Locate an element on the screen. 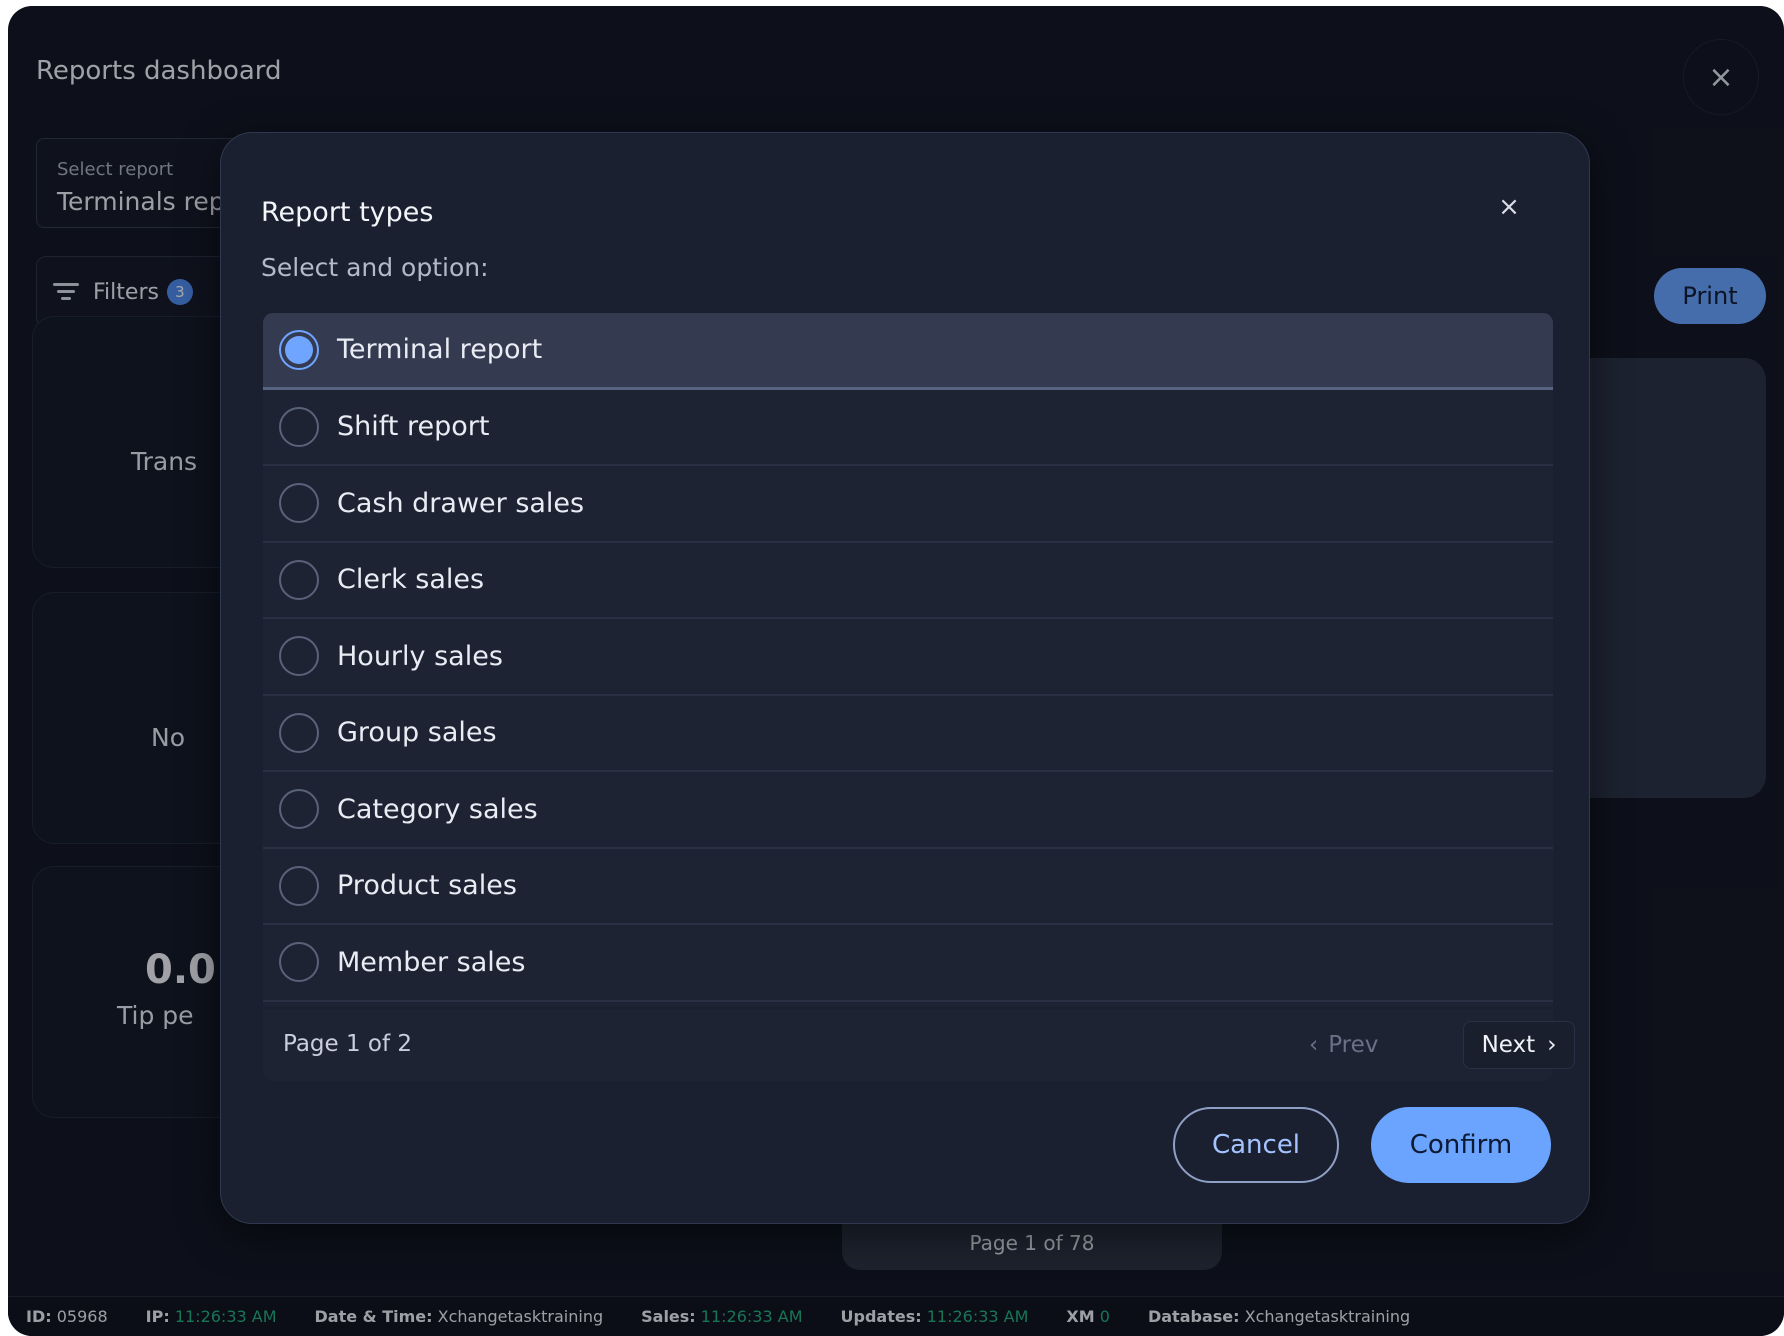 This screenshot has height=1336, width=1784. option-cash-drawer-sales: Cash drawer sales is located at coordinates (908, 504).